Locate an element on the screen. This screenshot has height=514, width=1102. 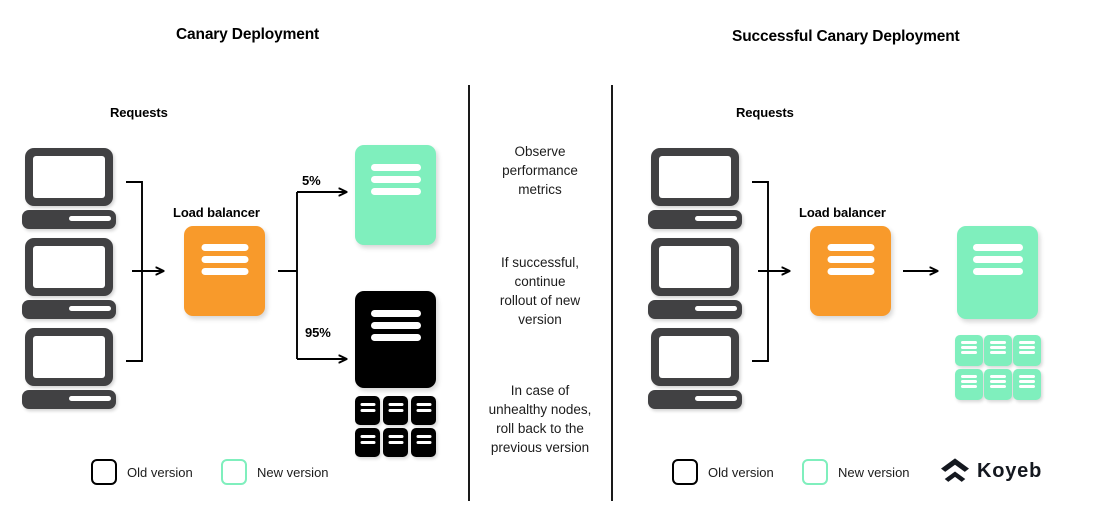
right-legend-old-version: Old version is located at coordinates (723, 472).